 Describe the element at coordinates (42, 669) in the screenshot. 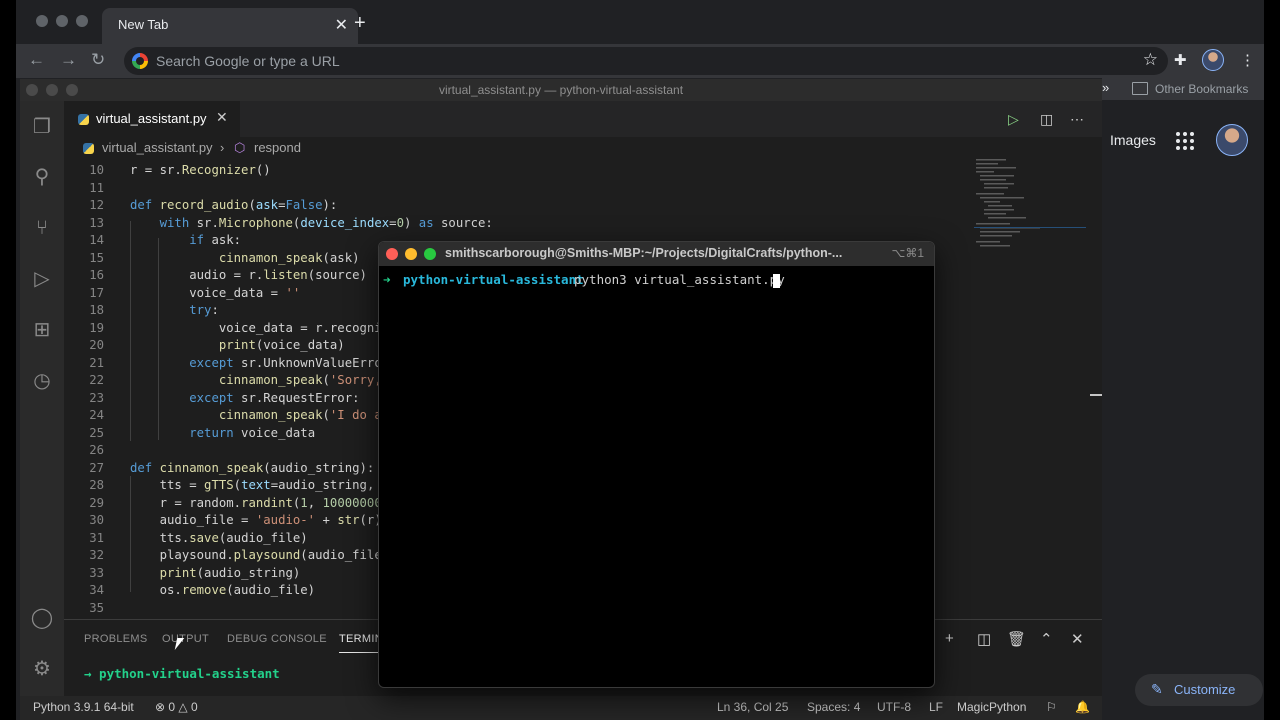

I see `settings-gear-icon: ⚙` at that location.